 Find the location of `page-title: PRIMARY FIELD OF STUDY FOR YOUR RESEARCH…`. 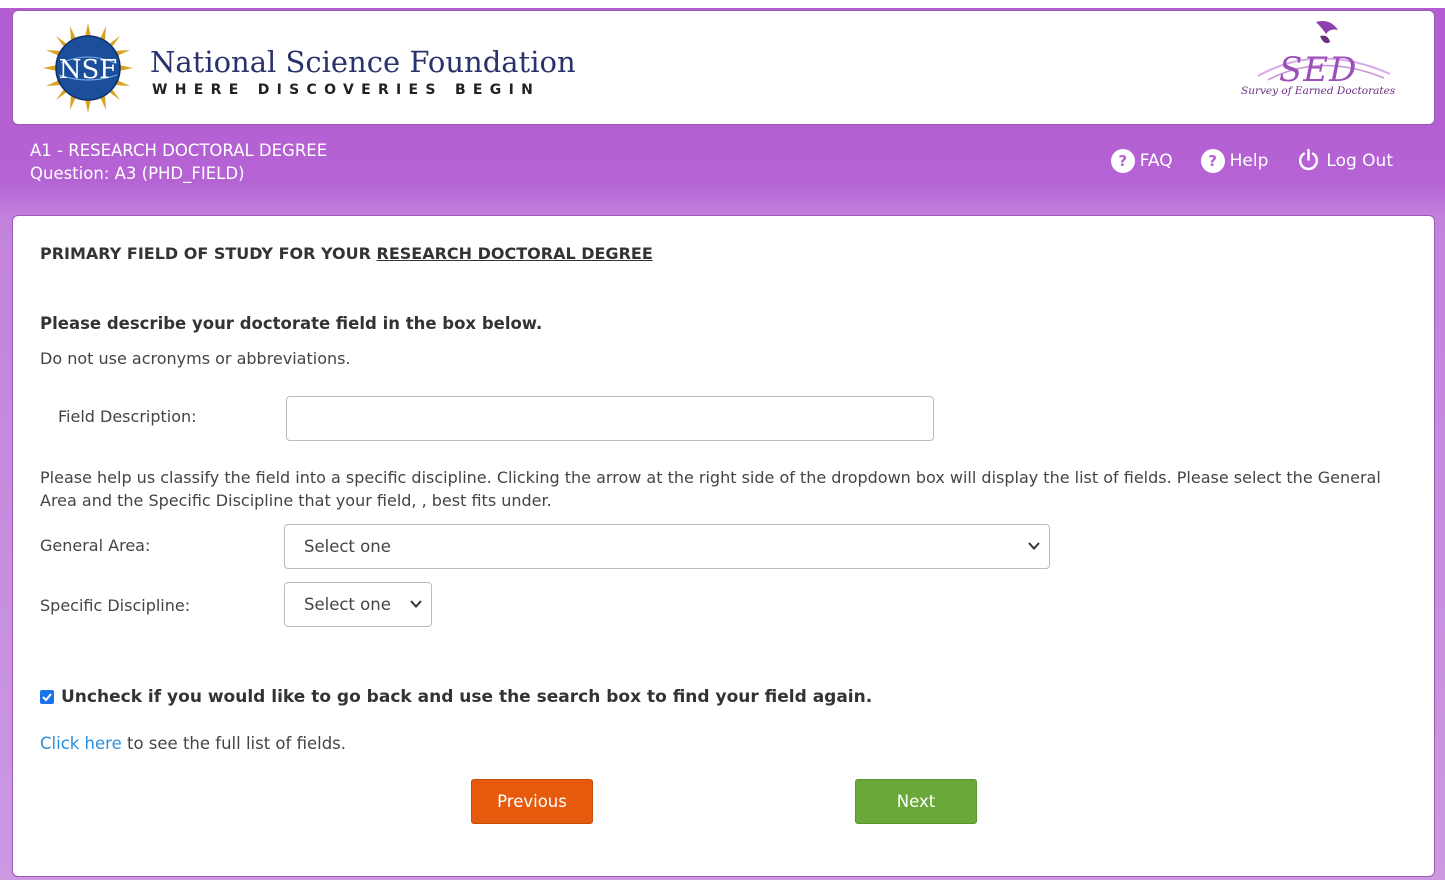

page-title: PRIMARY FIELD OF STUDY FOR YOUR RESEARCH… is located at coordinates (346, 253).